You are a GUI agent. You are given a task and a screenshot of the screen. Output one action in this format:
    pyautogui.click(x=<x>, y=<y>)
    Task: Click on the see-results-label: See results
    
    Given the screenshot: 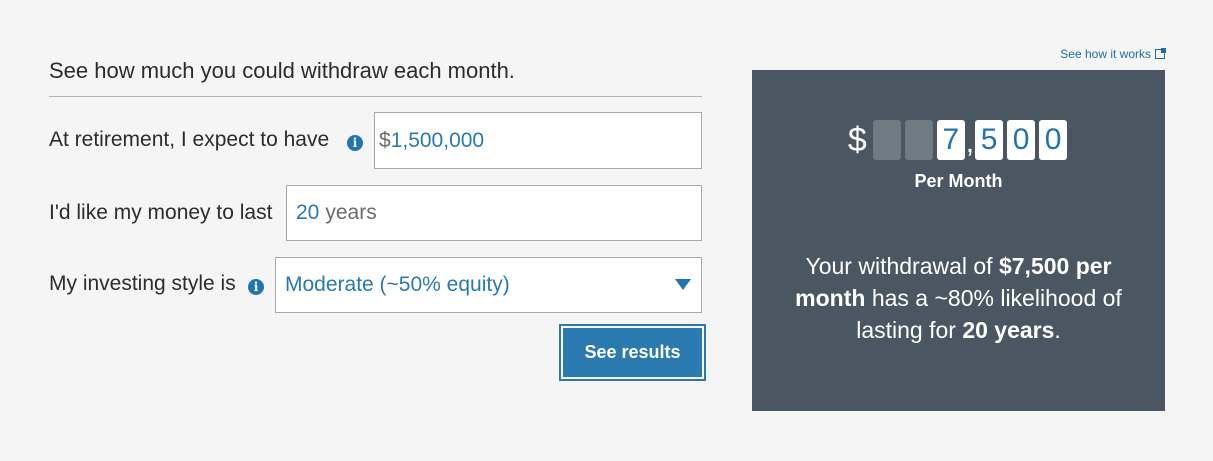 What is the action you would take?
    pyautogui.click(x=632, y=352)
    